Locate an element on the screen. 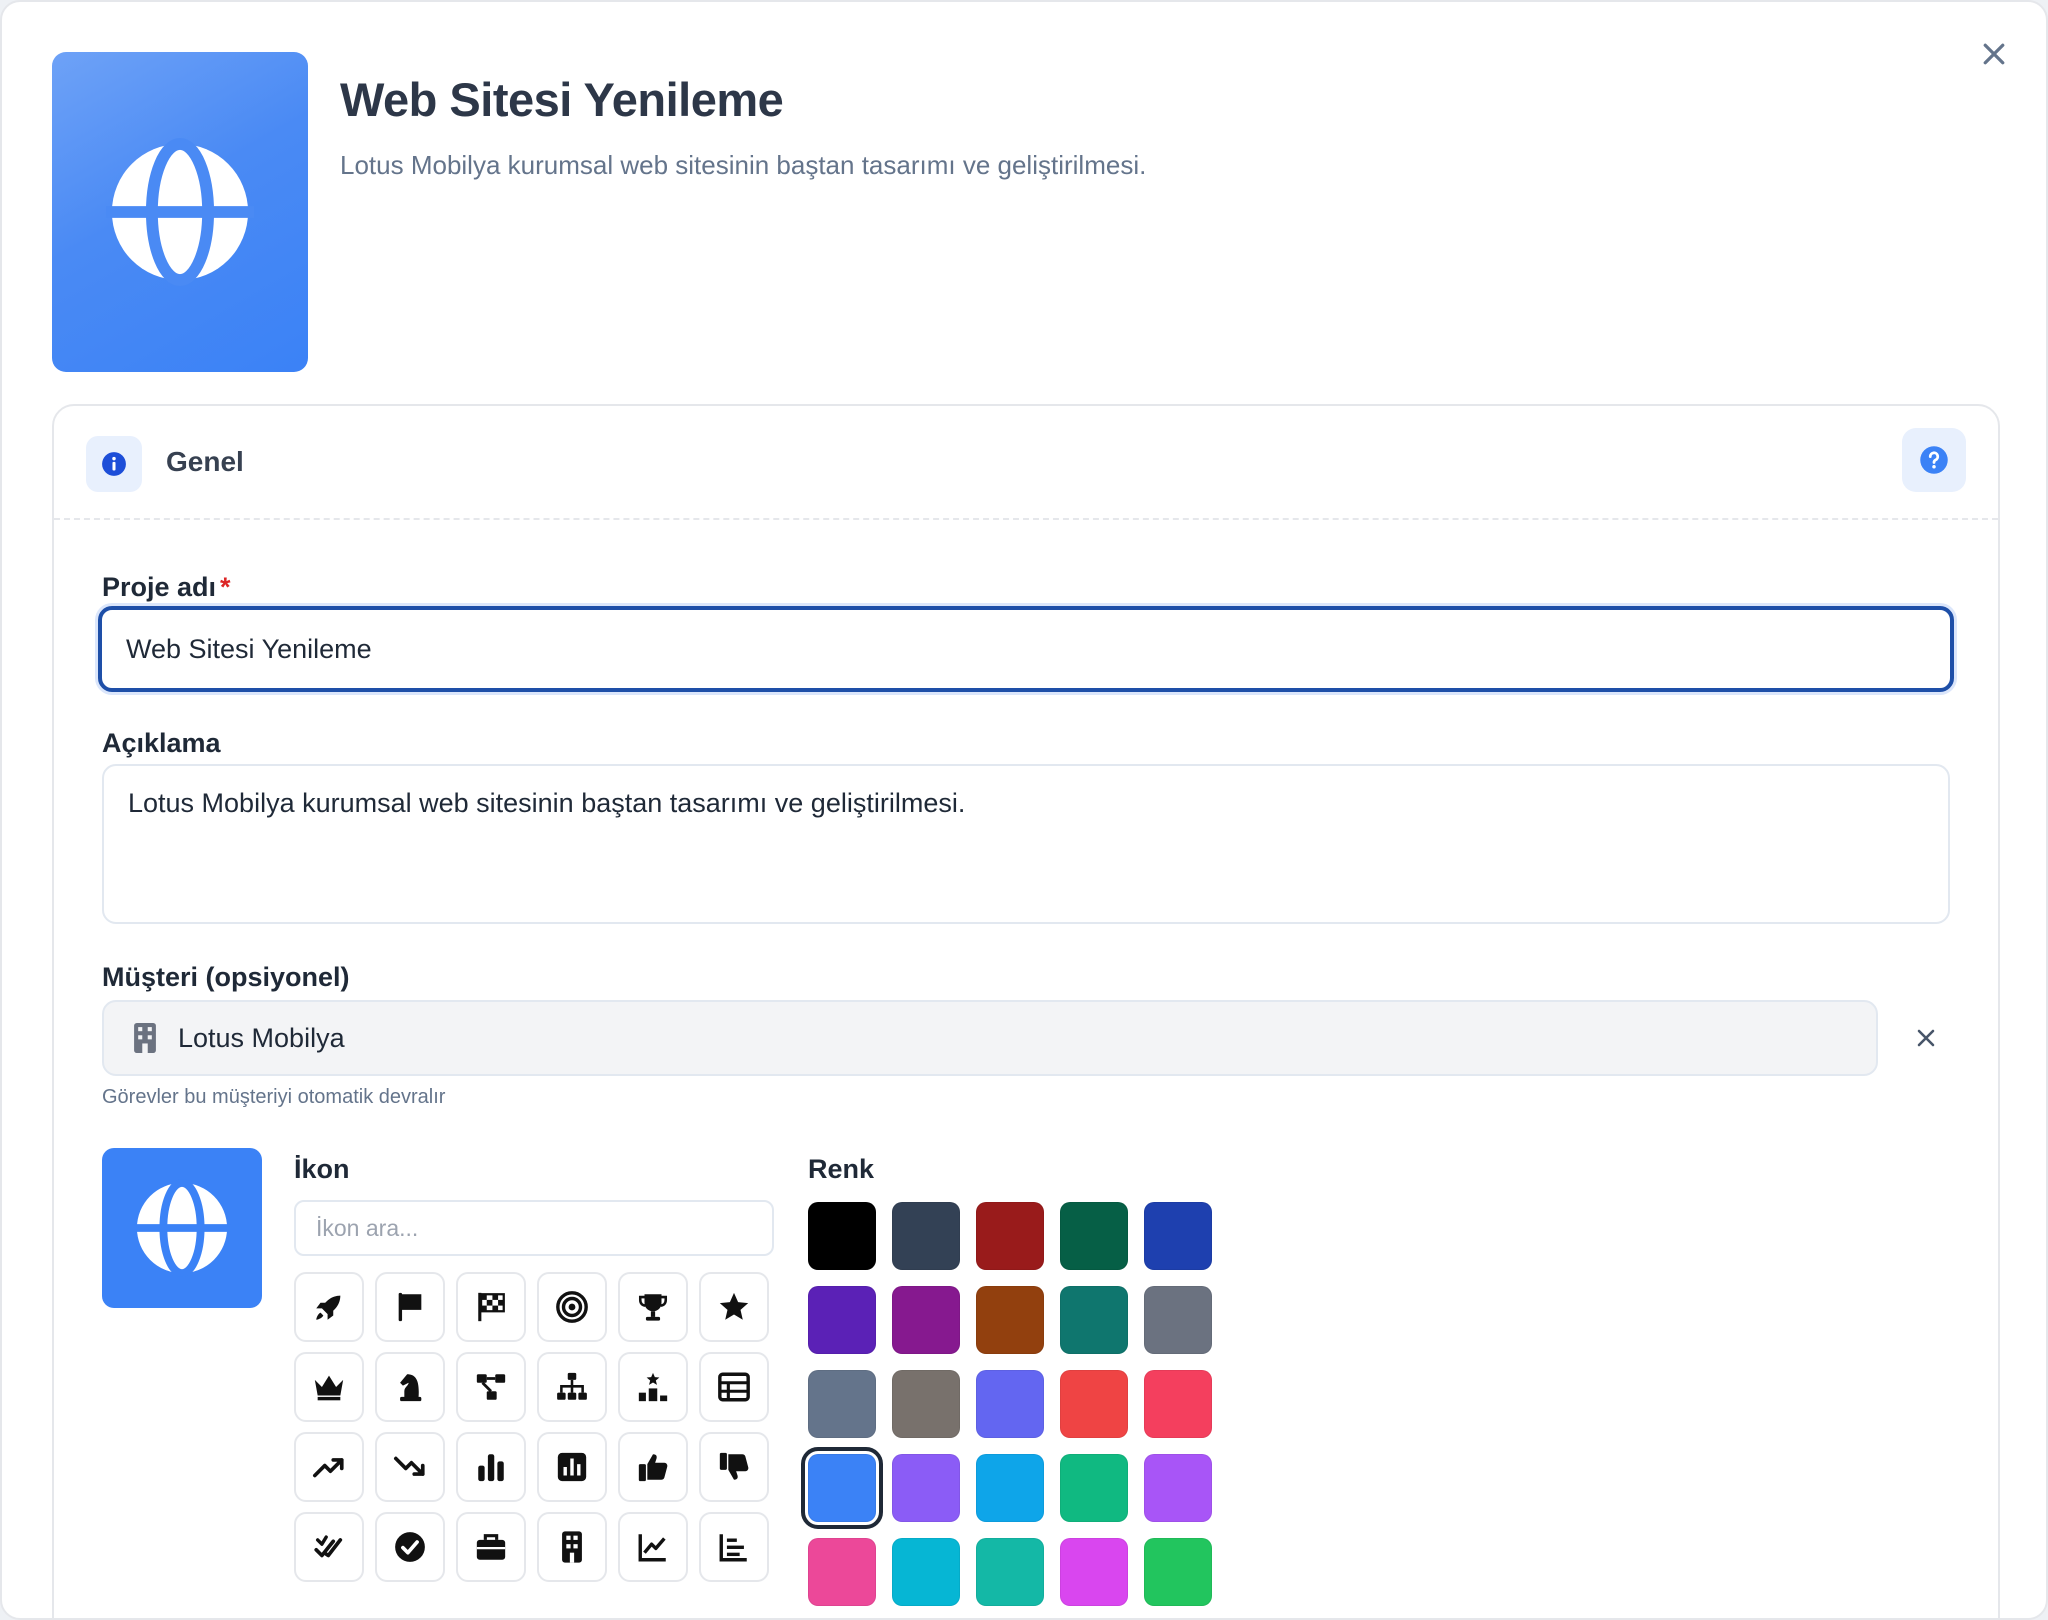 The width and height of the screenshot is (2048, 1620). globe-icon is located at coordinates (180, 212).